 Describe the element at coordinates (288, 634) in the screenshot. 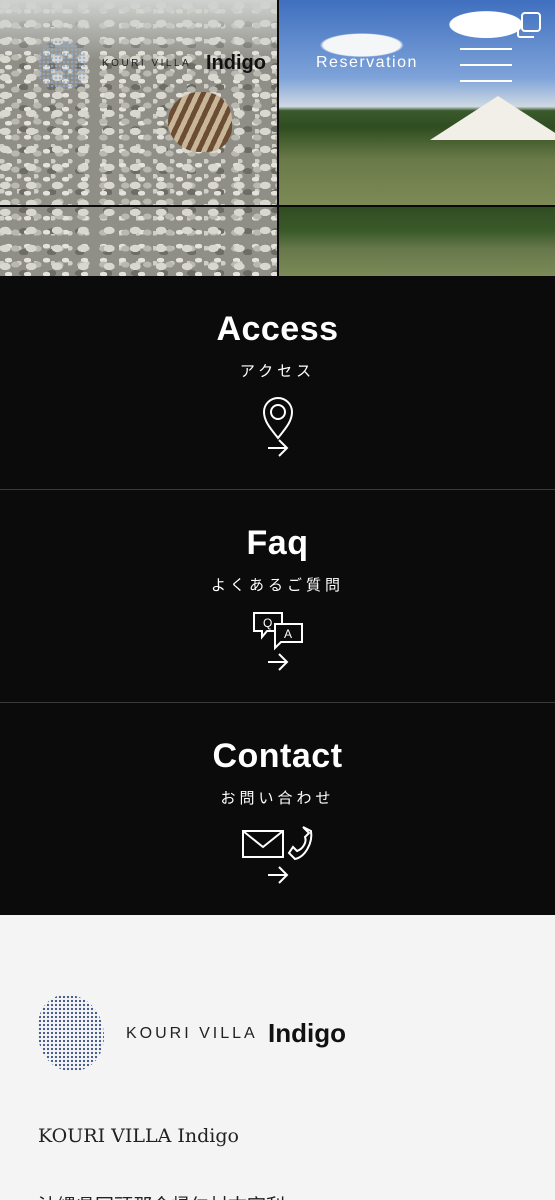

I see `svg-text: A` at that location.